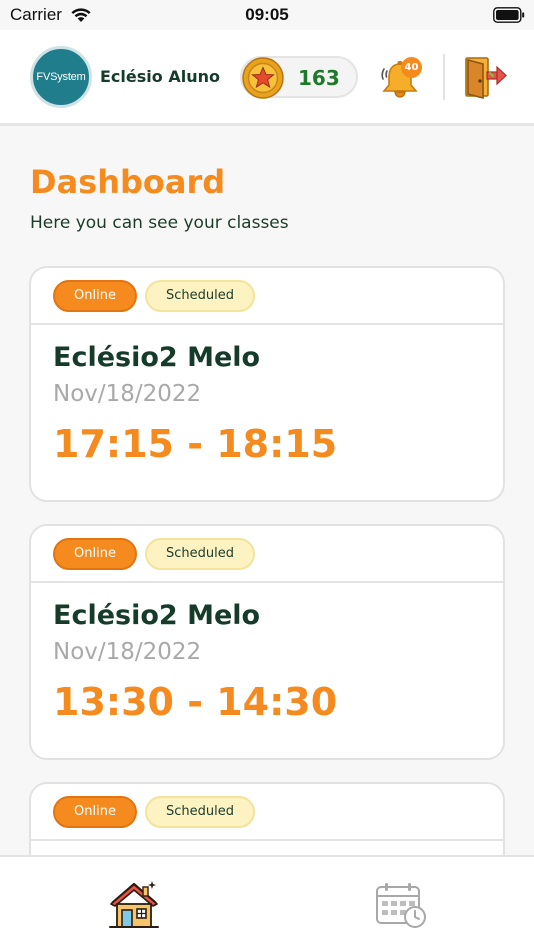  Describe the element at coordinates (509, 15) in the screenshot. I see `battery-icon` at that location.